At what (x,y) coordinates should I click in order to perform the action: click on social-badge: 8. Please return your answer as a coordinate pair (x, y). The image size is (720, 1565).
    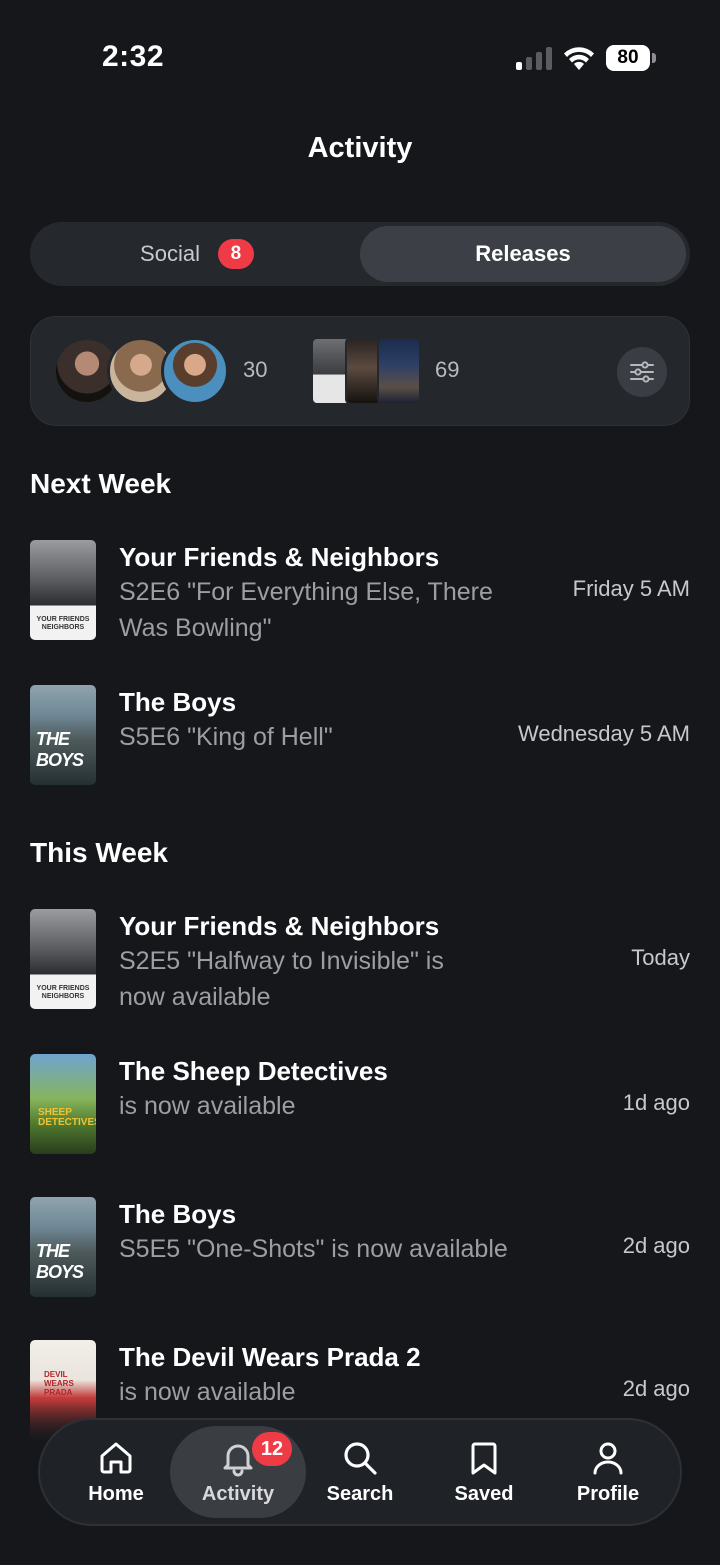
    Looking at the image, I should click on (235, 254).